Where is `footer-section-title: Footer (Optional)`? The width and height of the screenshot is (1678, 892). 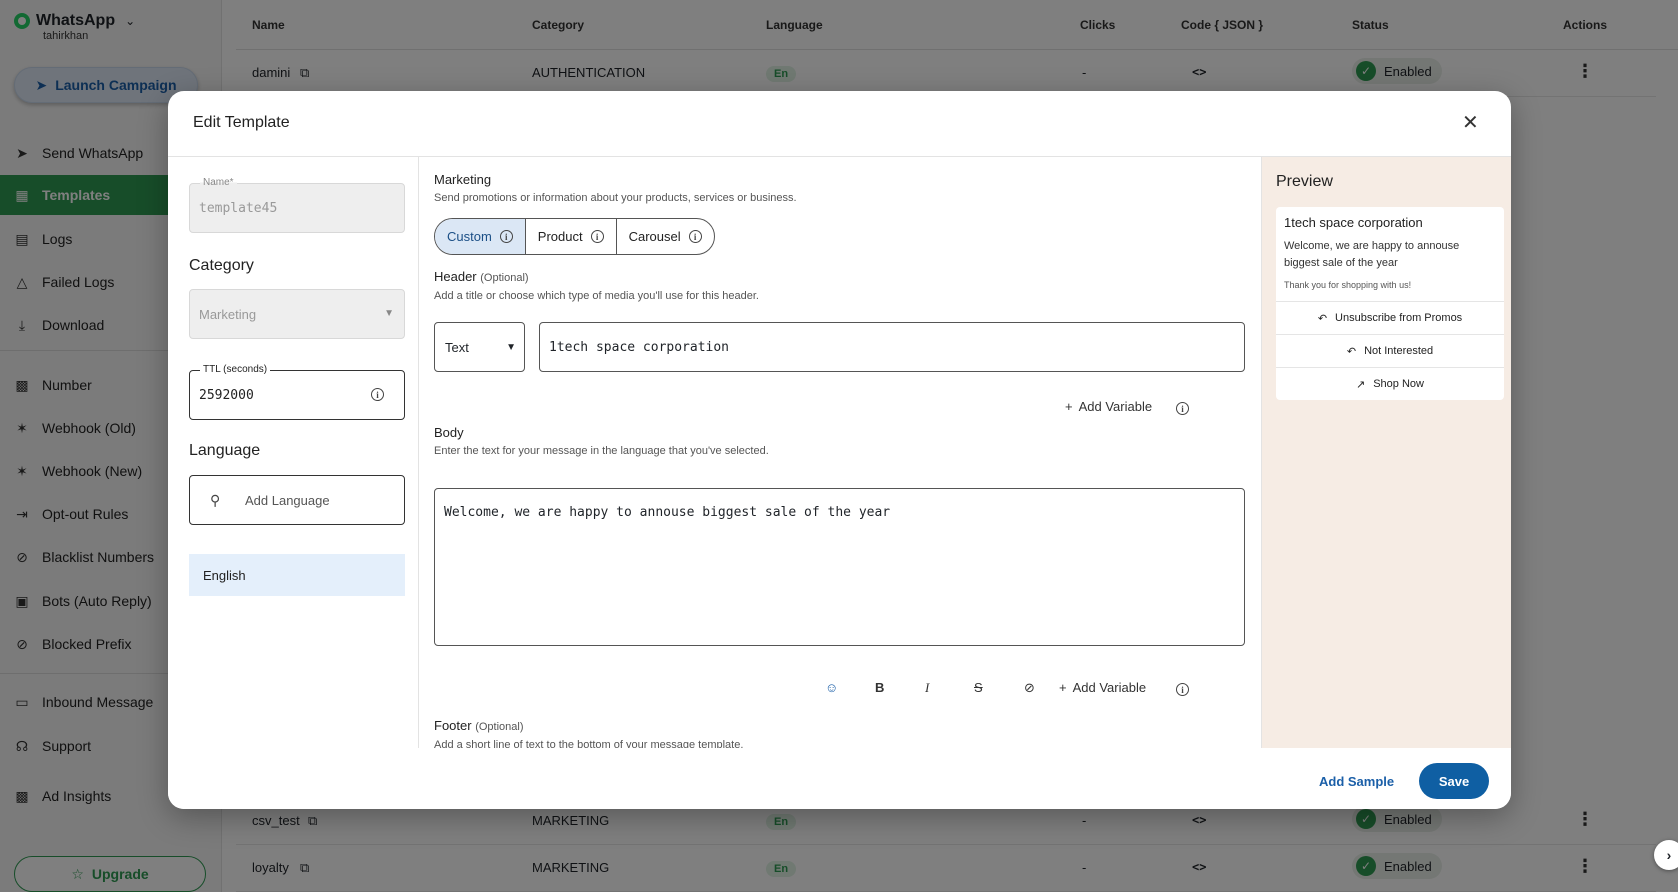 footer-section-title: Footer (Optional) is located at coordinates (479, 725).